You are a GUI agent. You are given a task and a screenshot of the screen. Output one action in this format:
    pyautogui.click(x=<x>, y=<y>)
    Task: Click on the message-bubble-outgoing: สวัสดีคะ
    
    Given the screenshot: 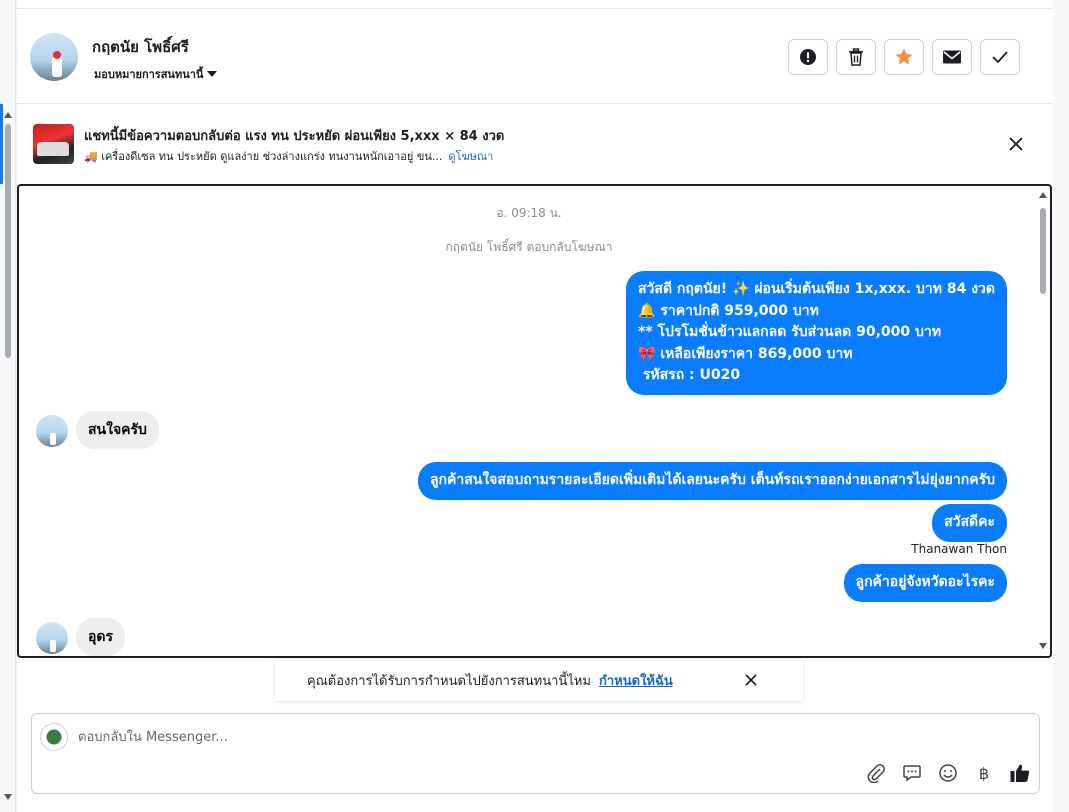 What is the action you would take?
    pyautogui.click(x=969, y=523)
    